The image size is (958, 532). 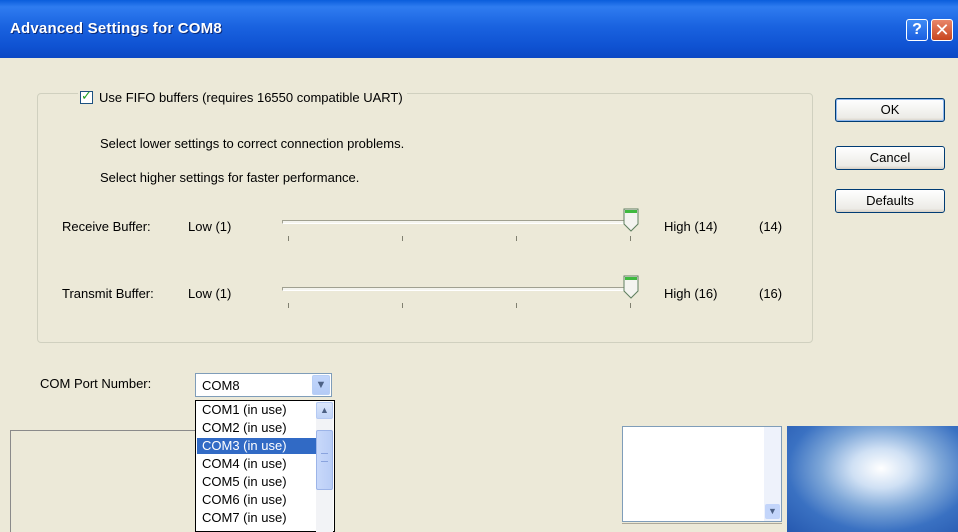 I want to click on com-port-label: COM Port Number:, so click(x=96, y=383).